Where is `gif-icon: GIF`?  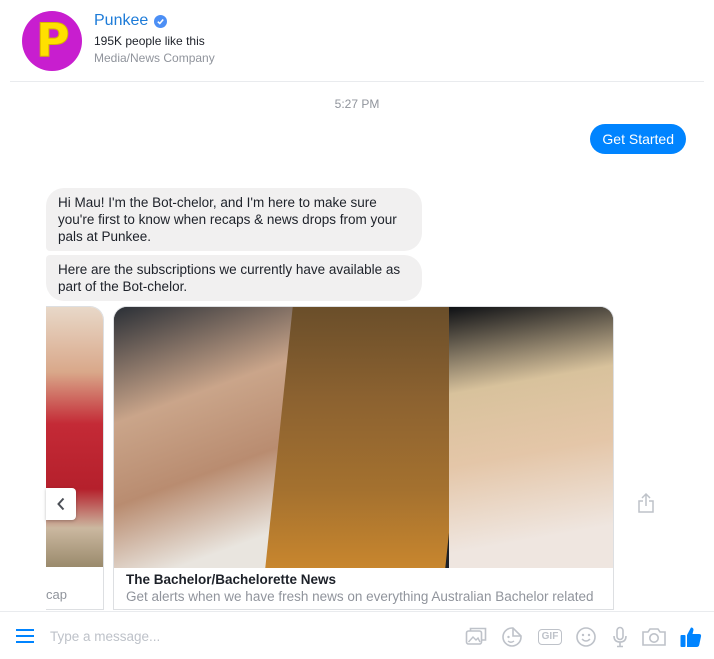
gif-icon: GIF is located at coordinates (550, 637).